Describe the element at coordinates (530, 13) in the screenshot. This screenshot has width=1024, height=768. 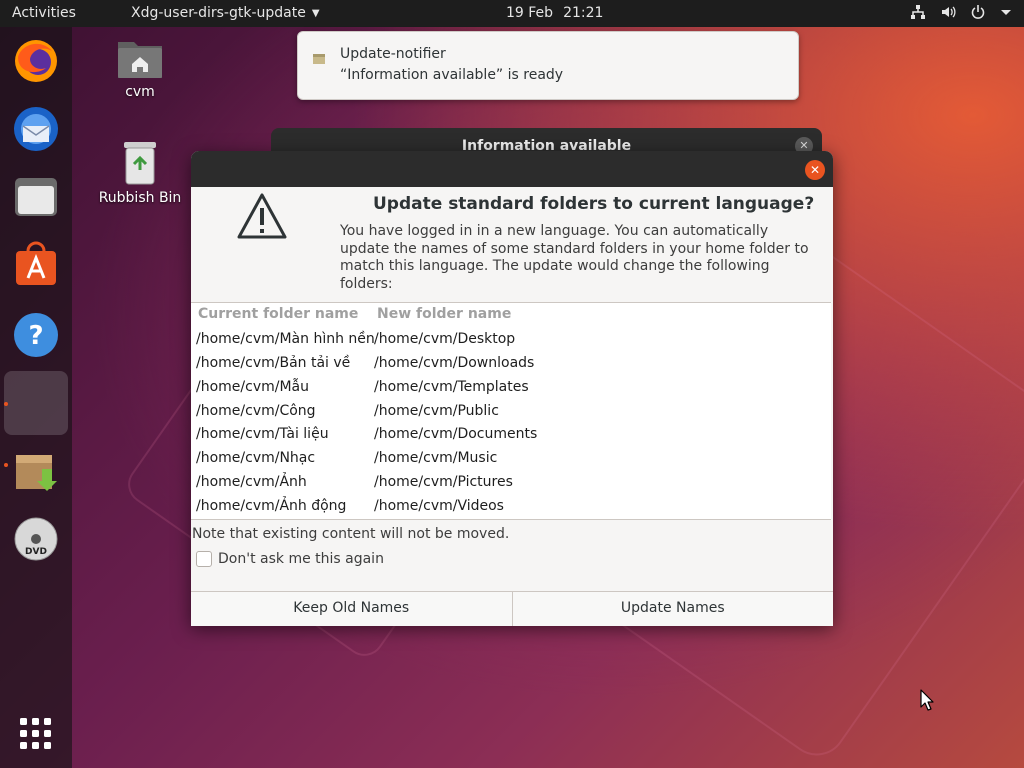
I see `clock-date: 19 Feb` at that location.